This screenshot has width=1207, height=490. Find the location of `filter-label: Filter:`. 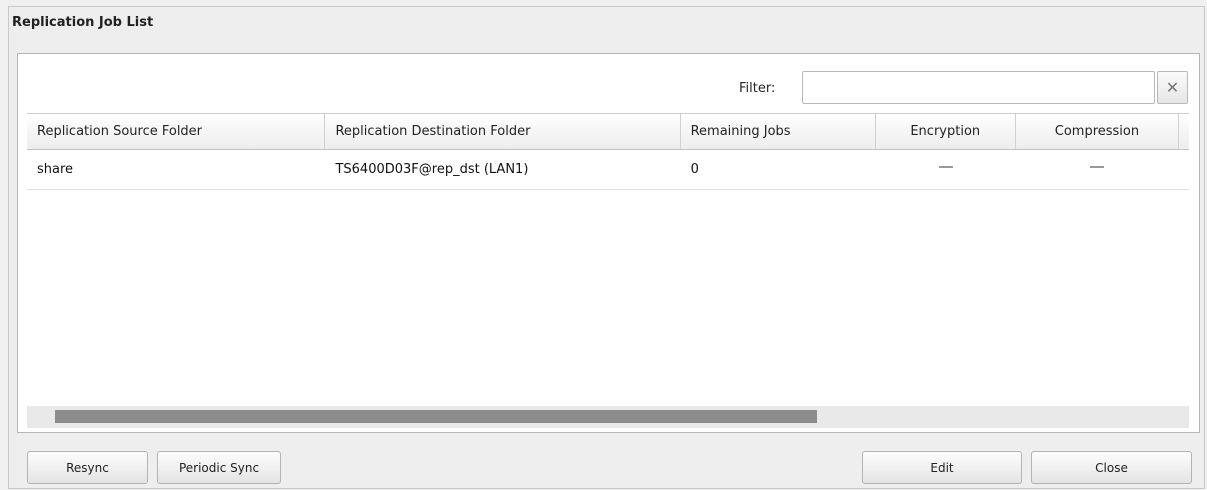

filter-label: Filter: is located at coordinates (757, 88).